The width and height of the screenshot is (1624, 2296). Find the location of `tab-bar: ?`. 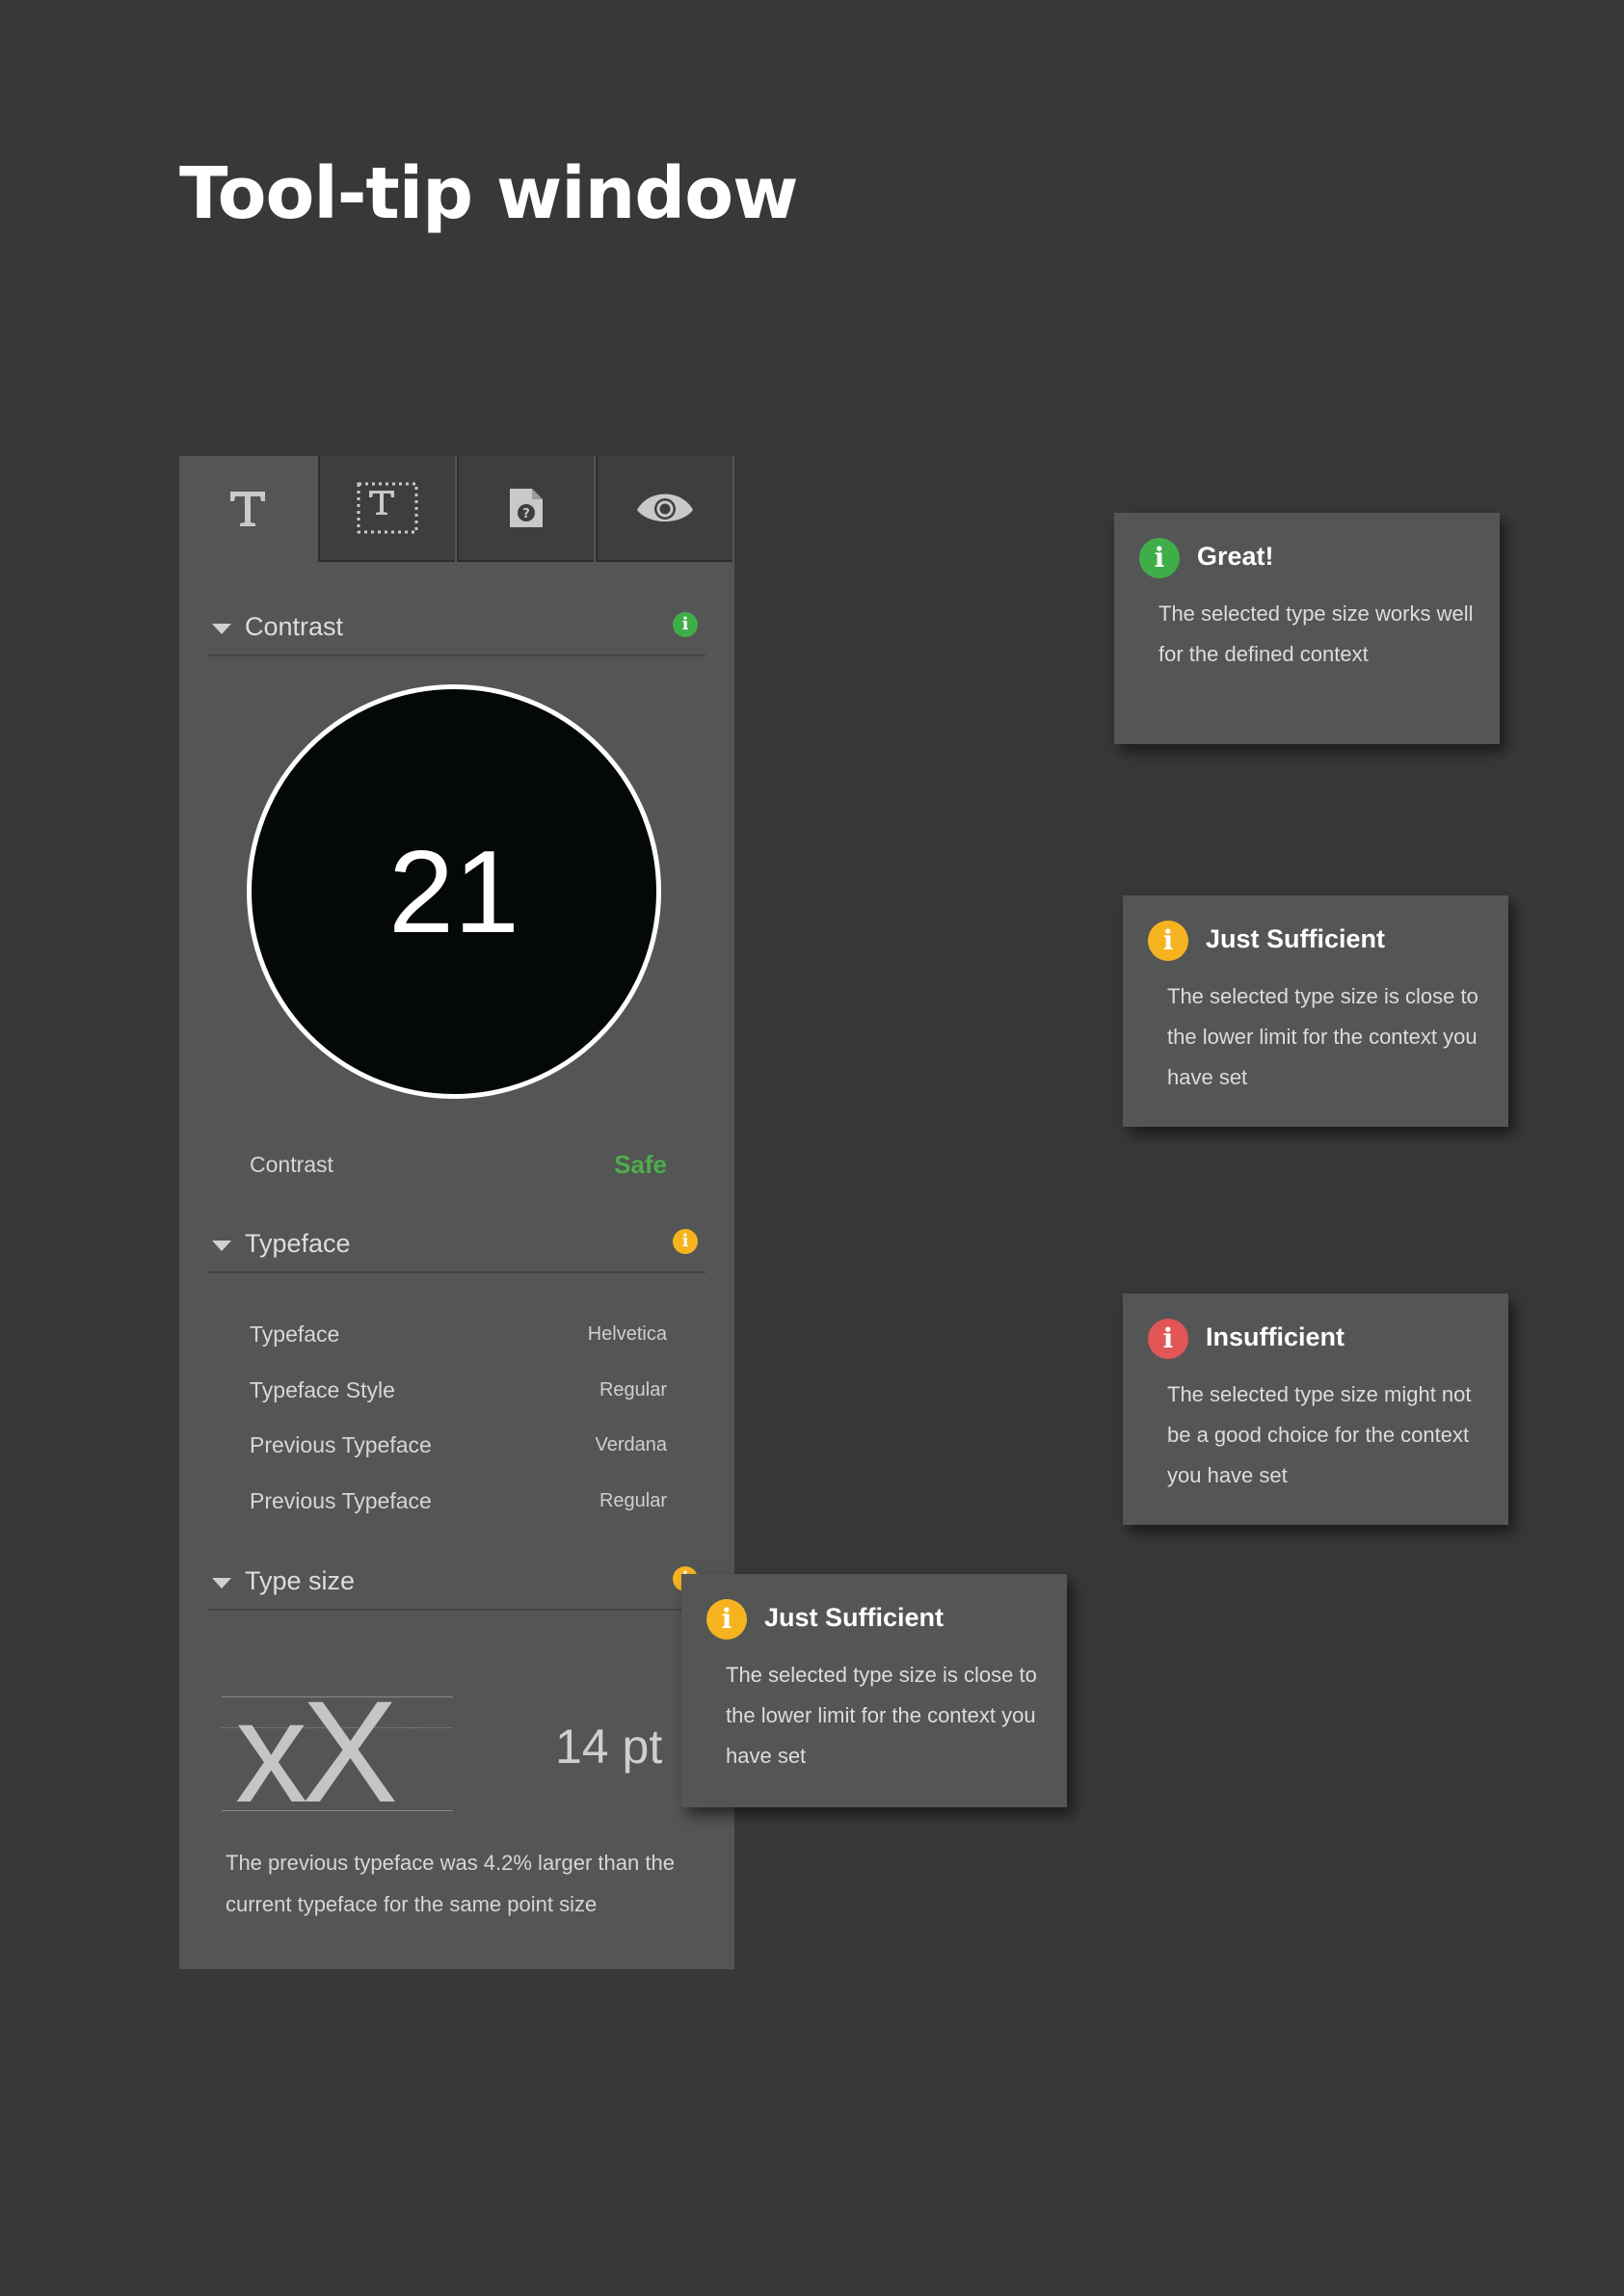

tab-bar: ? is located at coordinates (456, 509).